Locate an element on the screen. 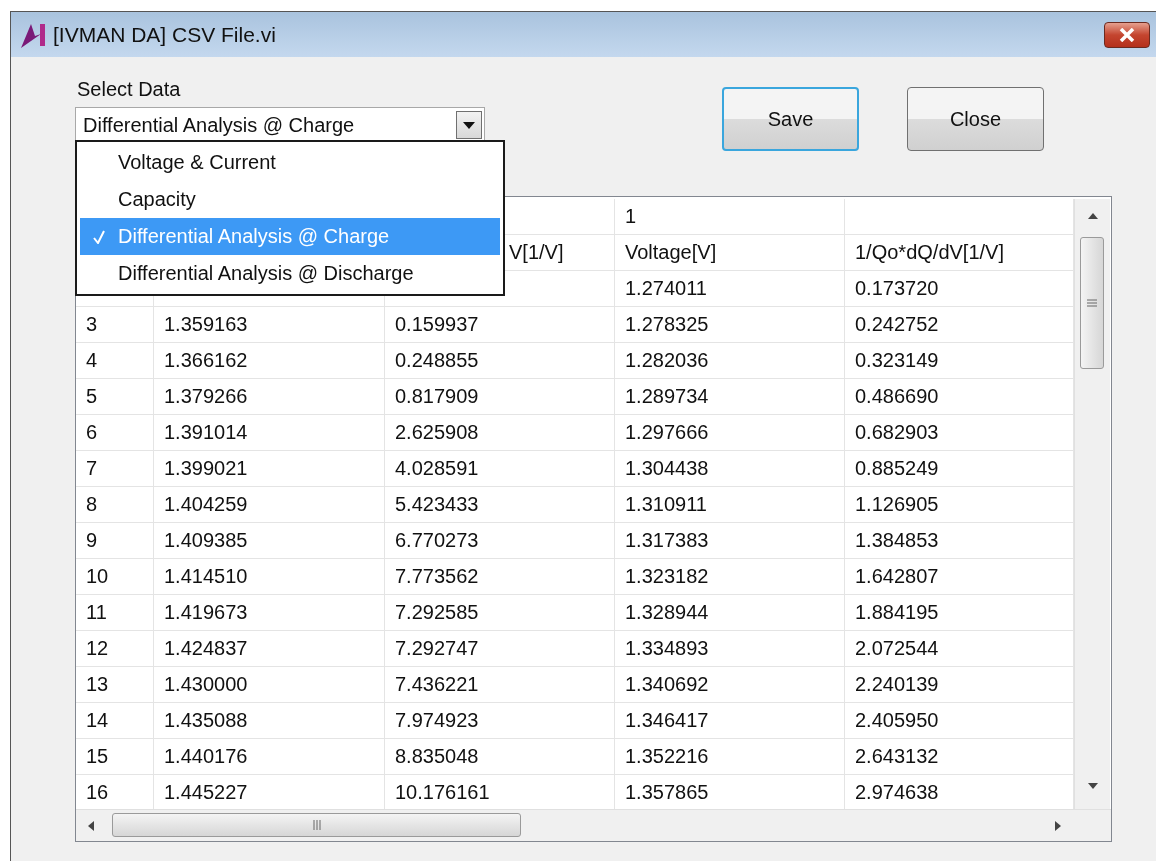  table-cell: 7.292585 is located at coordinates (500, 613).